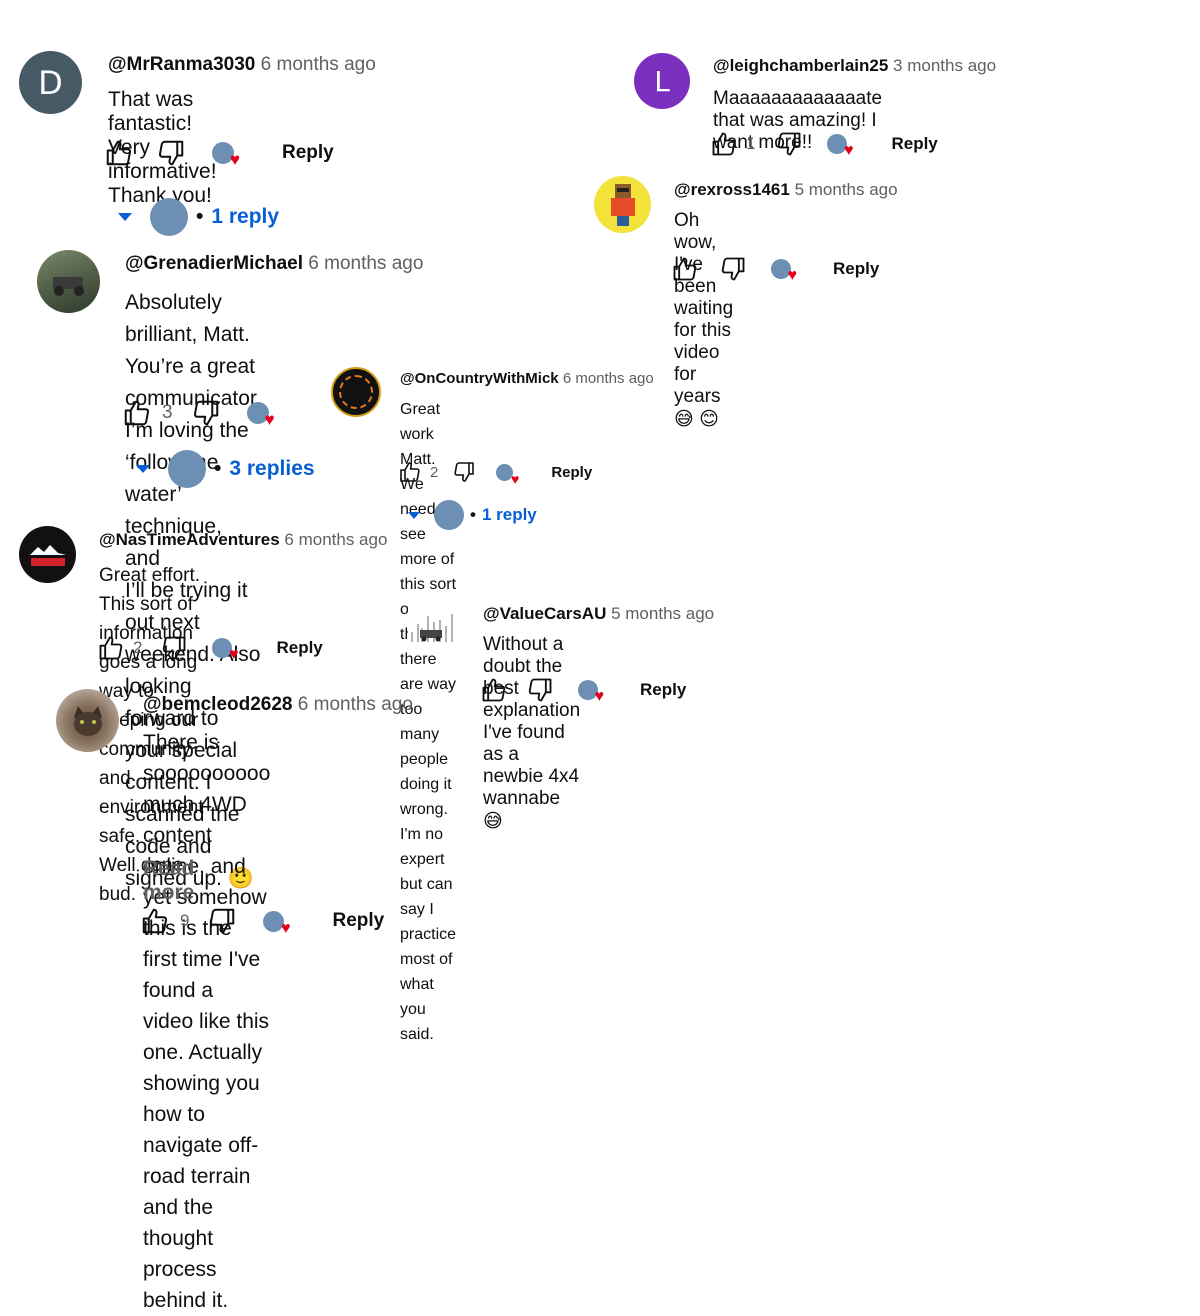  What do you see at coordinates (732, 189) in the screenshot?
I see `author-handle: @rexross1461` at bounding box center [732, 189].